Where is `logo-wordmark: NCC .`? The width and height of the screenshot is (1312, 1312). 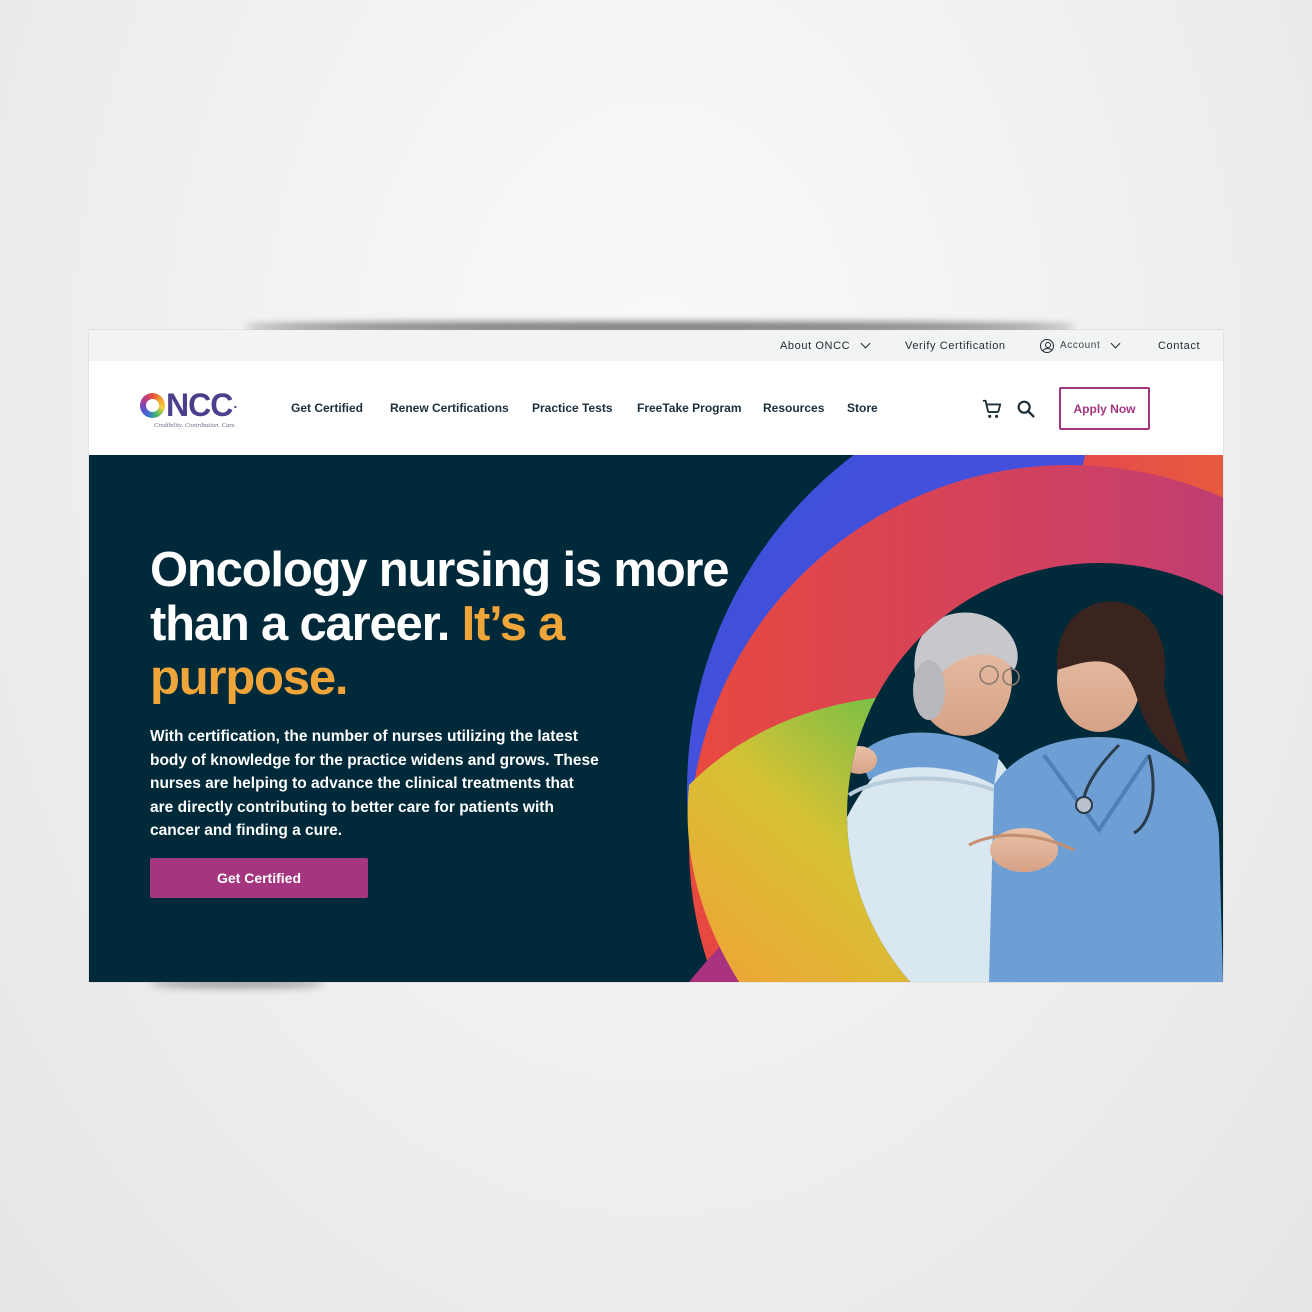
logo-wordmark: NCC . is located at coordinates (195, 404).